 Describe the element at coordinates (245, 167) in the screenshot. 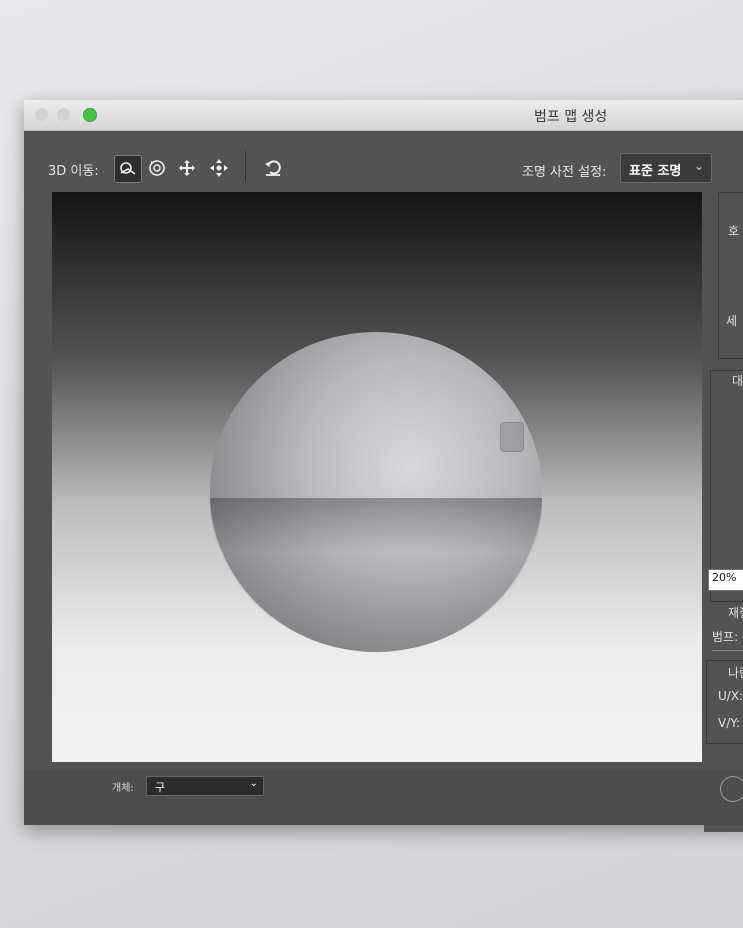

I see `toolbar-divider` at that location.